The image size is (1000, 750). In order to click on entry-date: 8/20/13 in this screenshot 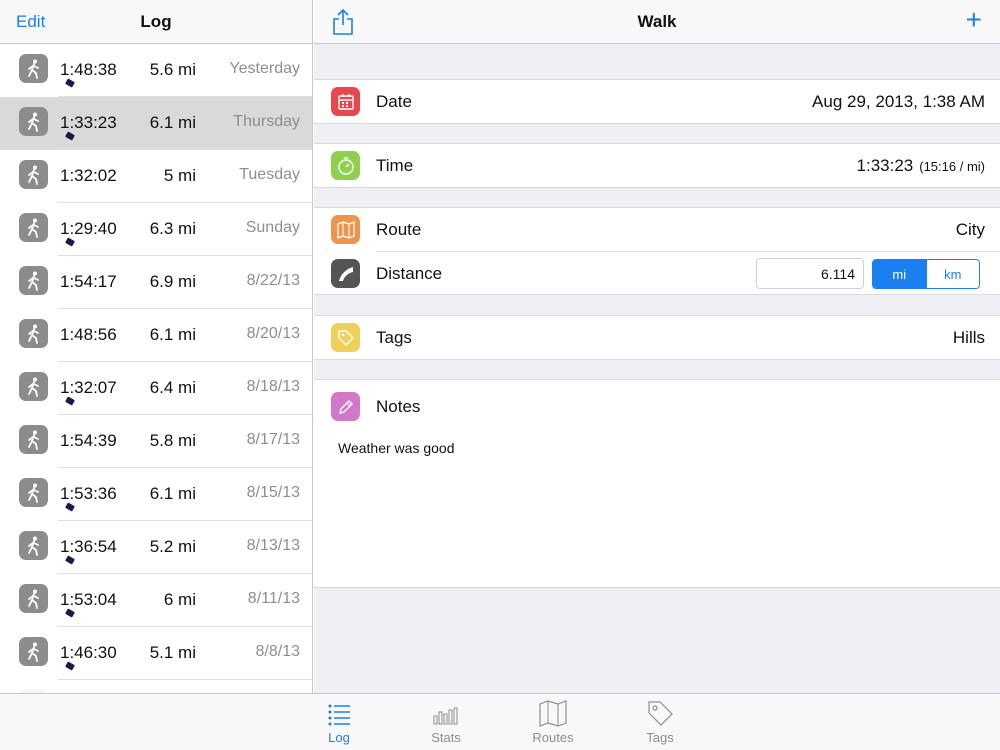, I will do `click(273, 333)`.